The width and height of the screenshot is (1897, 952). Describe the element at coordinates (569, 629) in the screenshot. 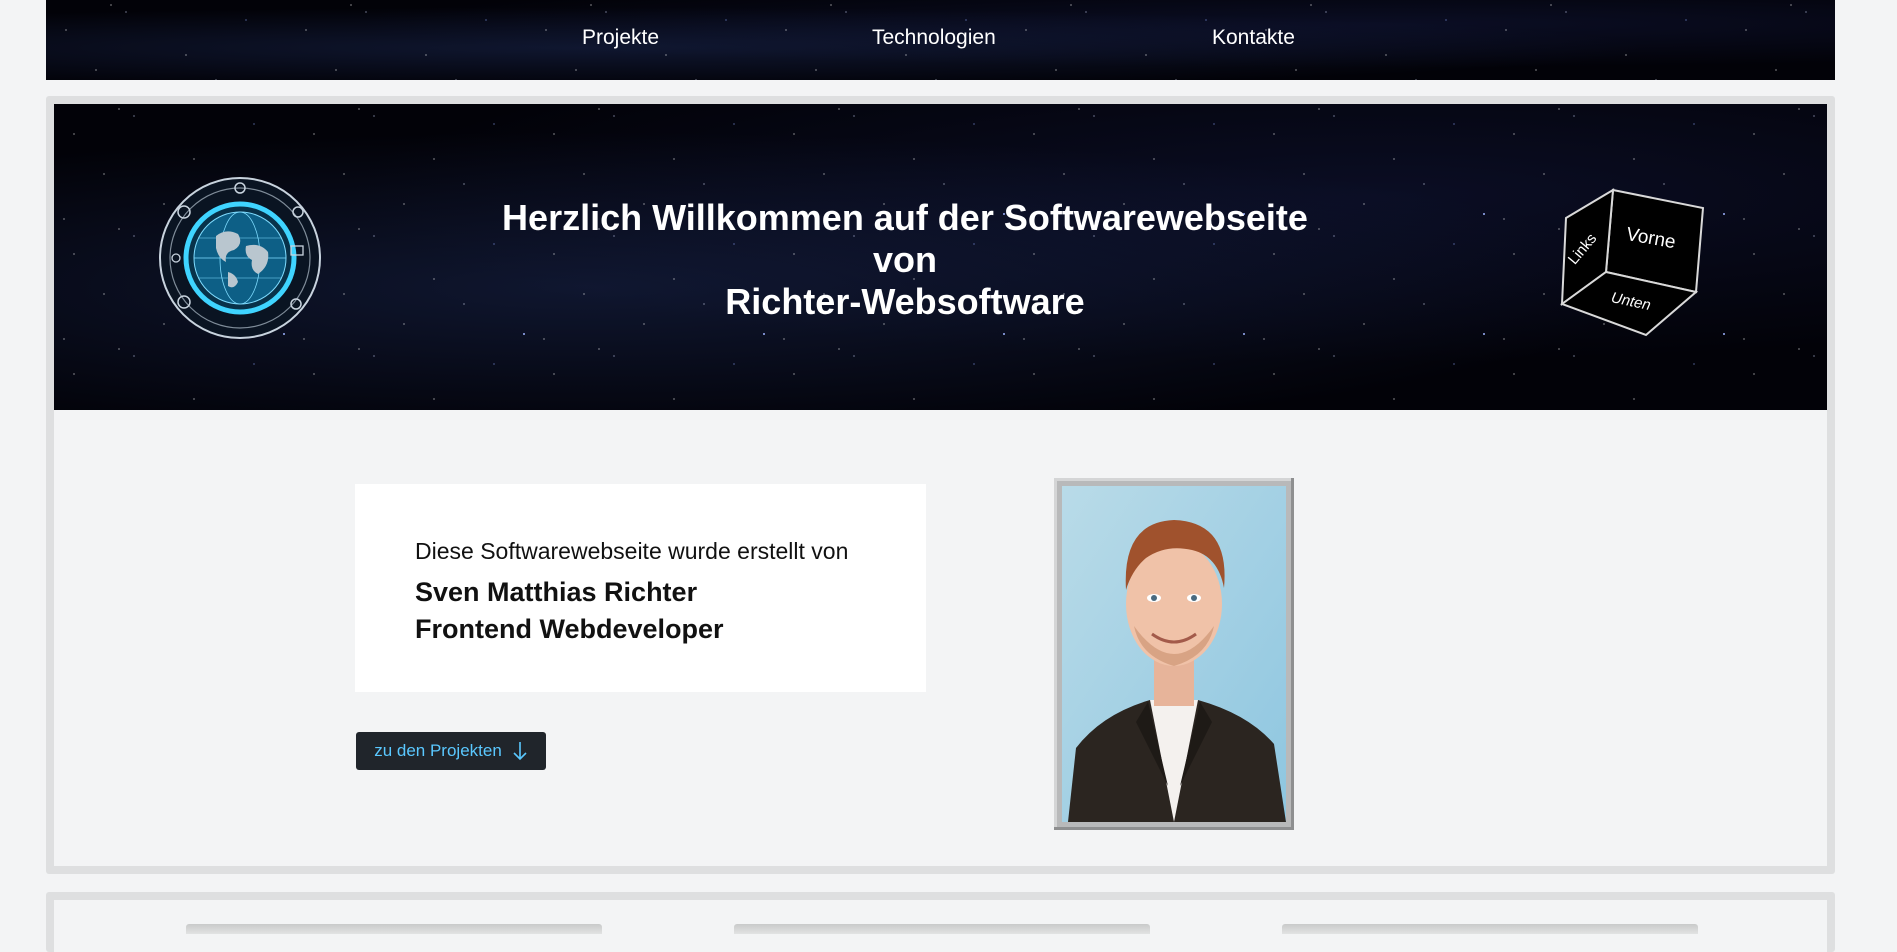

I see `author-role: Frontend Webdeveloper` at that location.